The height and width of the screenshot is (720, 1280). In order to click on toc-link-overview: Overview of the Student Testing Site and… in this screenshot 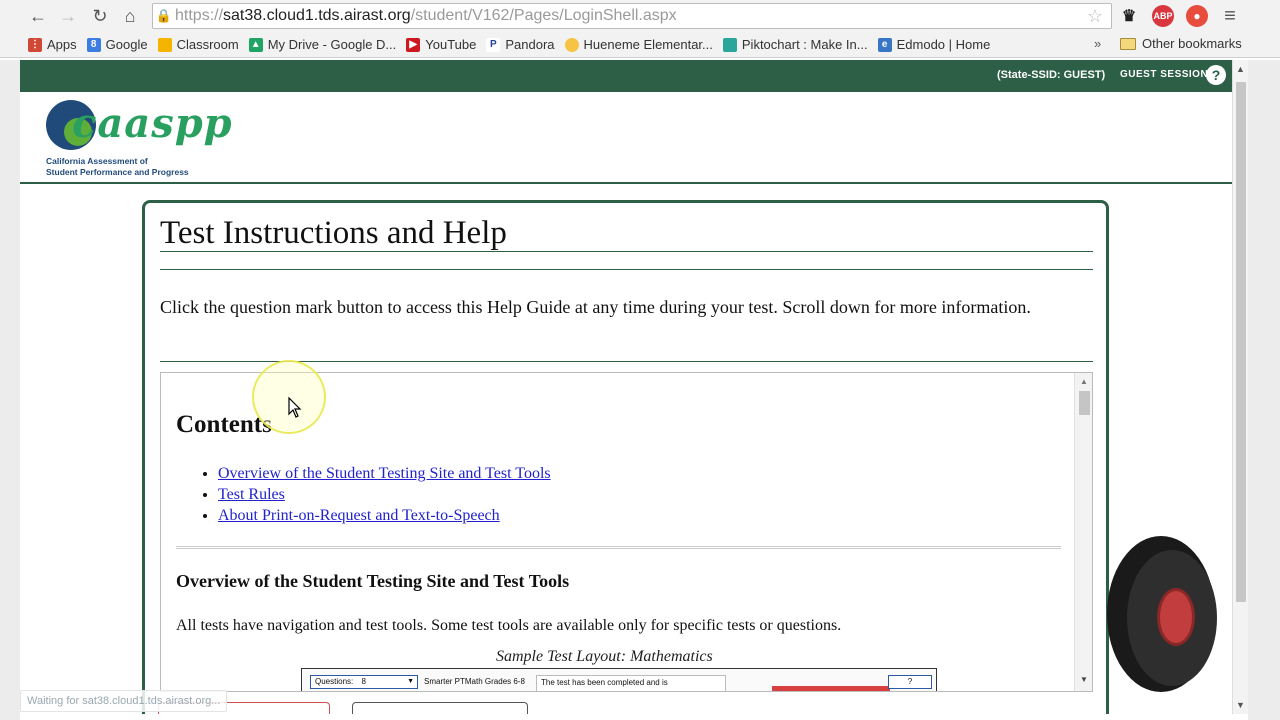, I will do `click(384, 473)`.